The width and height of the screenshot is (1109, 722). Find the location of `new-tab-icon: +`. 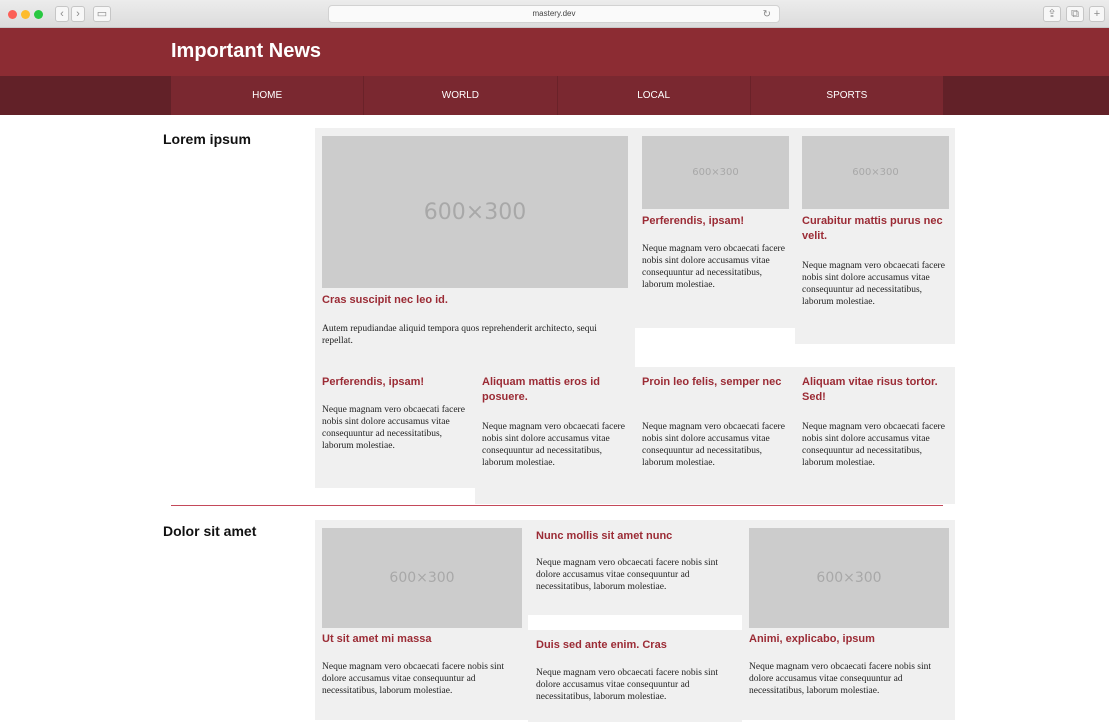

new-tab-icon: + is located at coordinates (1097, 14).